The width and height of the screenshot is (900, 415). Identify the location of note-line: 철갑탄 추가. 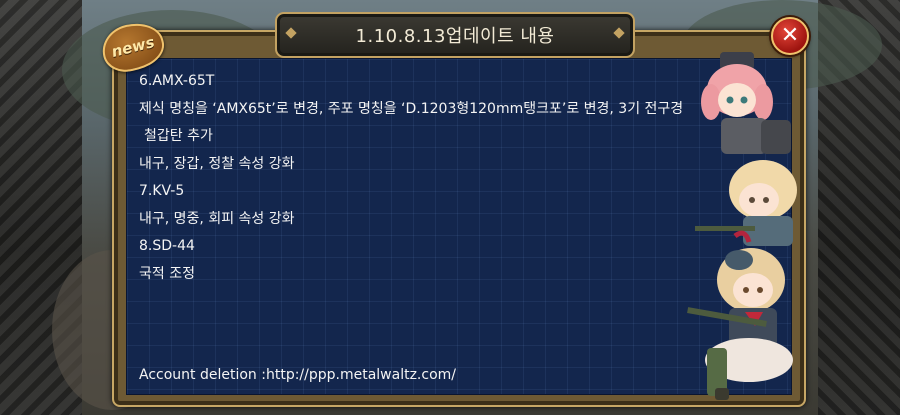
(178, 136).